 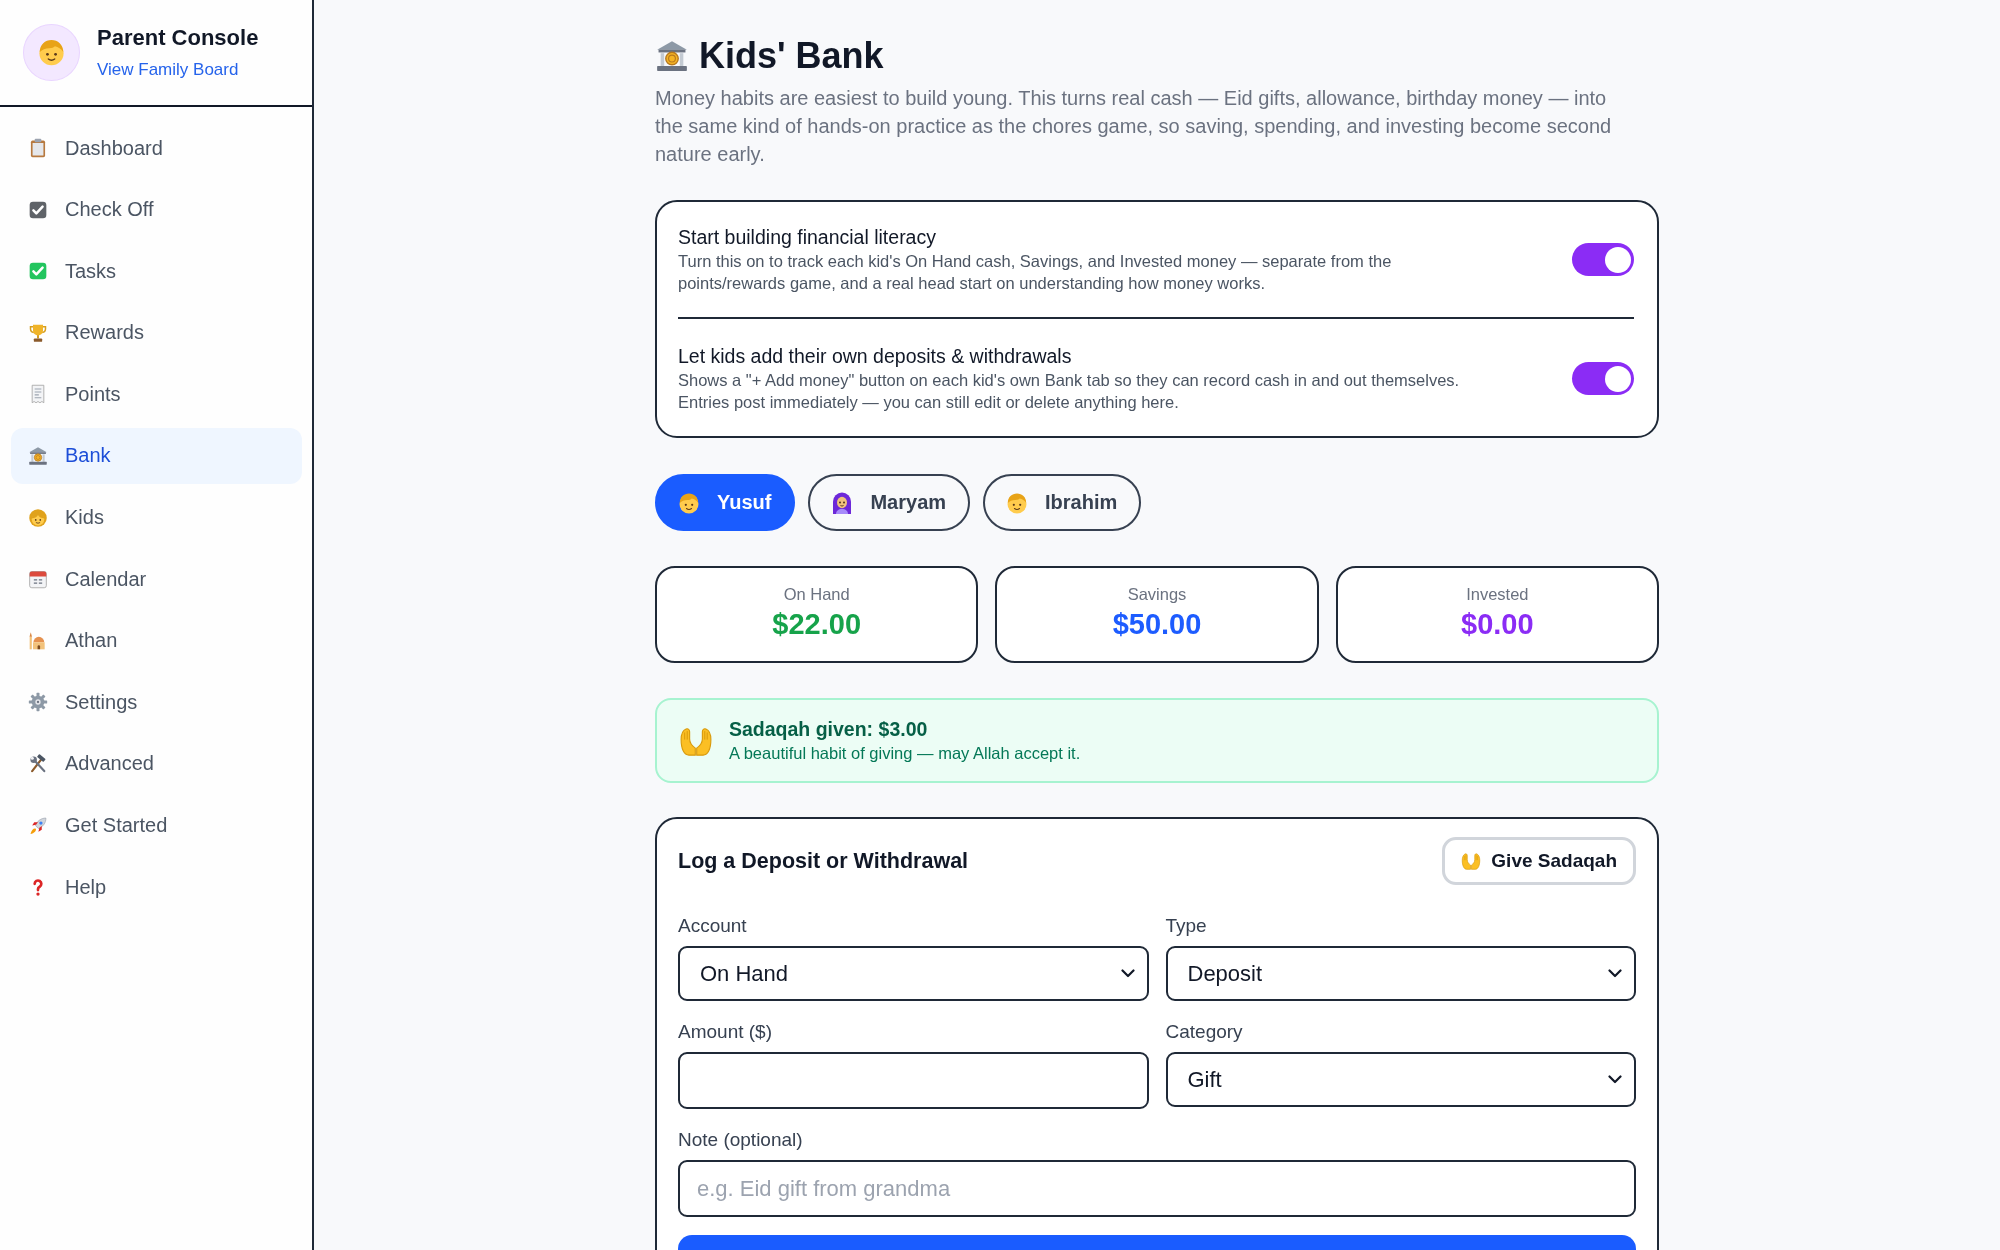 I want to click on mosque-icon, so click(x=38, y=640).